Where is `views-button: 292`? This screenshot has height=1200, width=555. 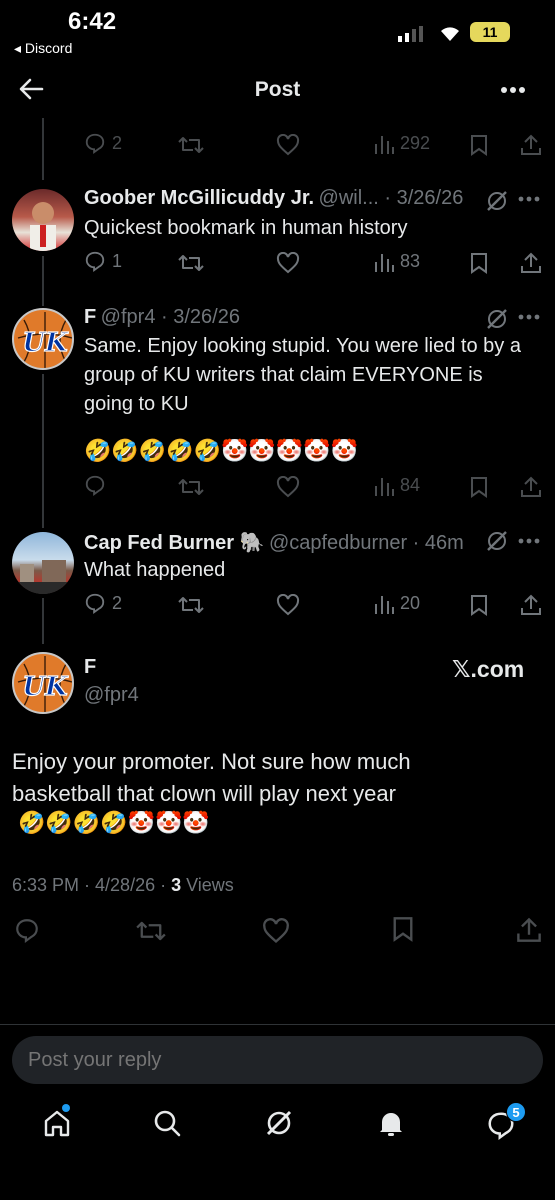
views-button: 292 is located at coordinates (402, 143).